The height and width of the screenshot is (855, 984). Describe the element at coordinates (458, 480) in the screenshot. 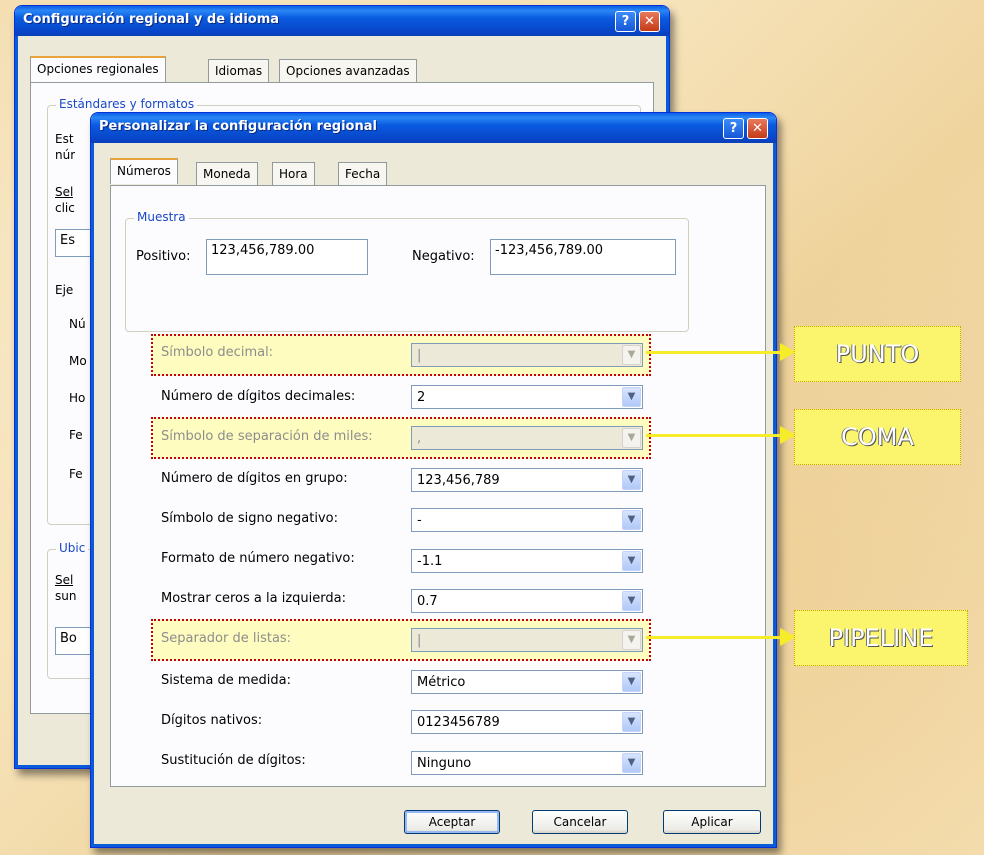

I see `group-digits-value: 123,456,789` at that location.